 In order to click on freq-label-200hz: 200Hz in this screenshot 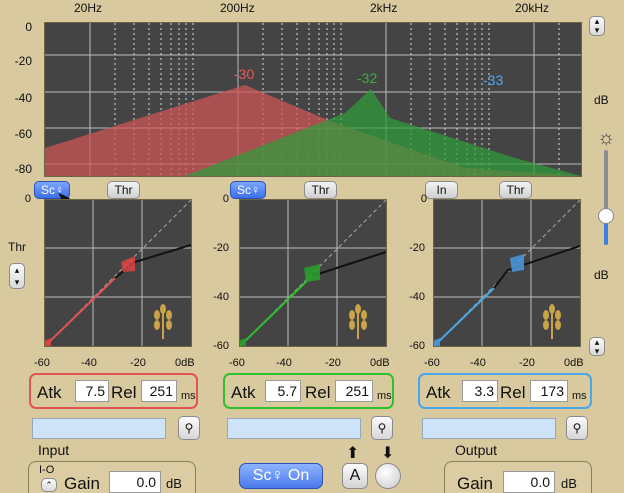, I will do `click(237, 8)`.